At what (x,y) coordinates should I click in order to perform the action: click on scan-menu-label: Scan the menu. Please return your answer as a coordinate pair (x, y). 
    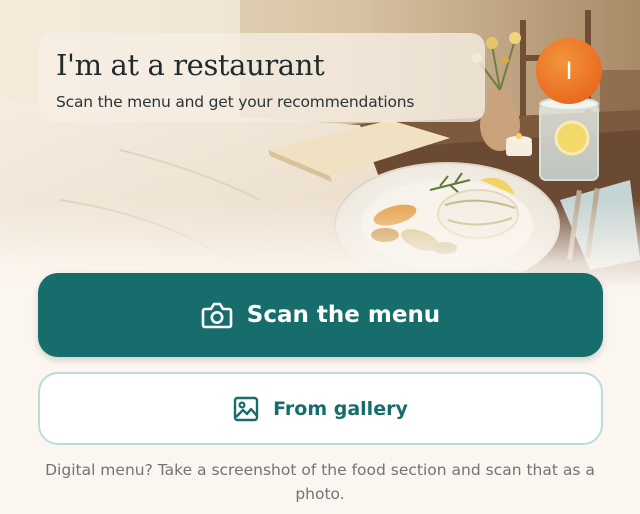
    Looking at the image, I should click on (343, 315).